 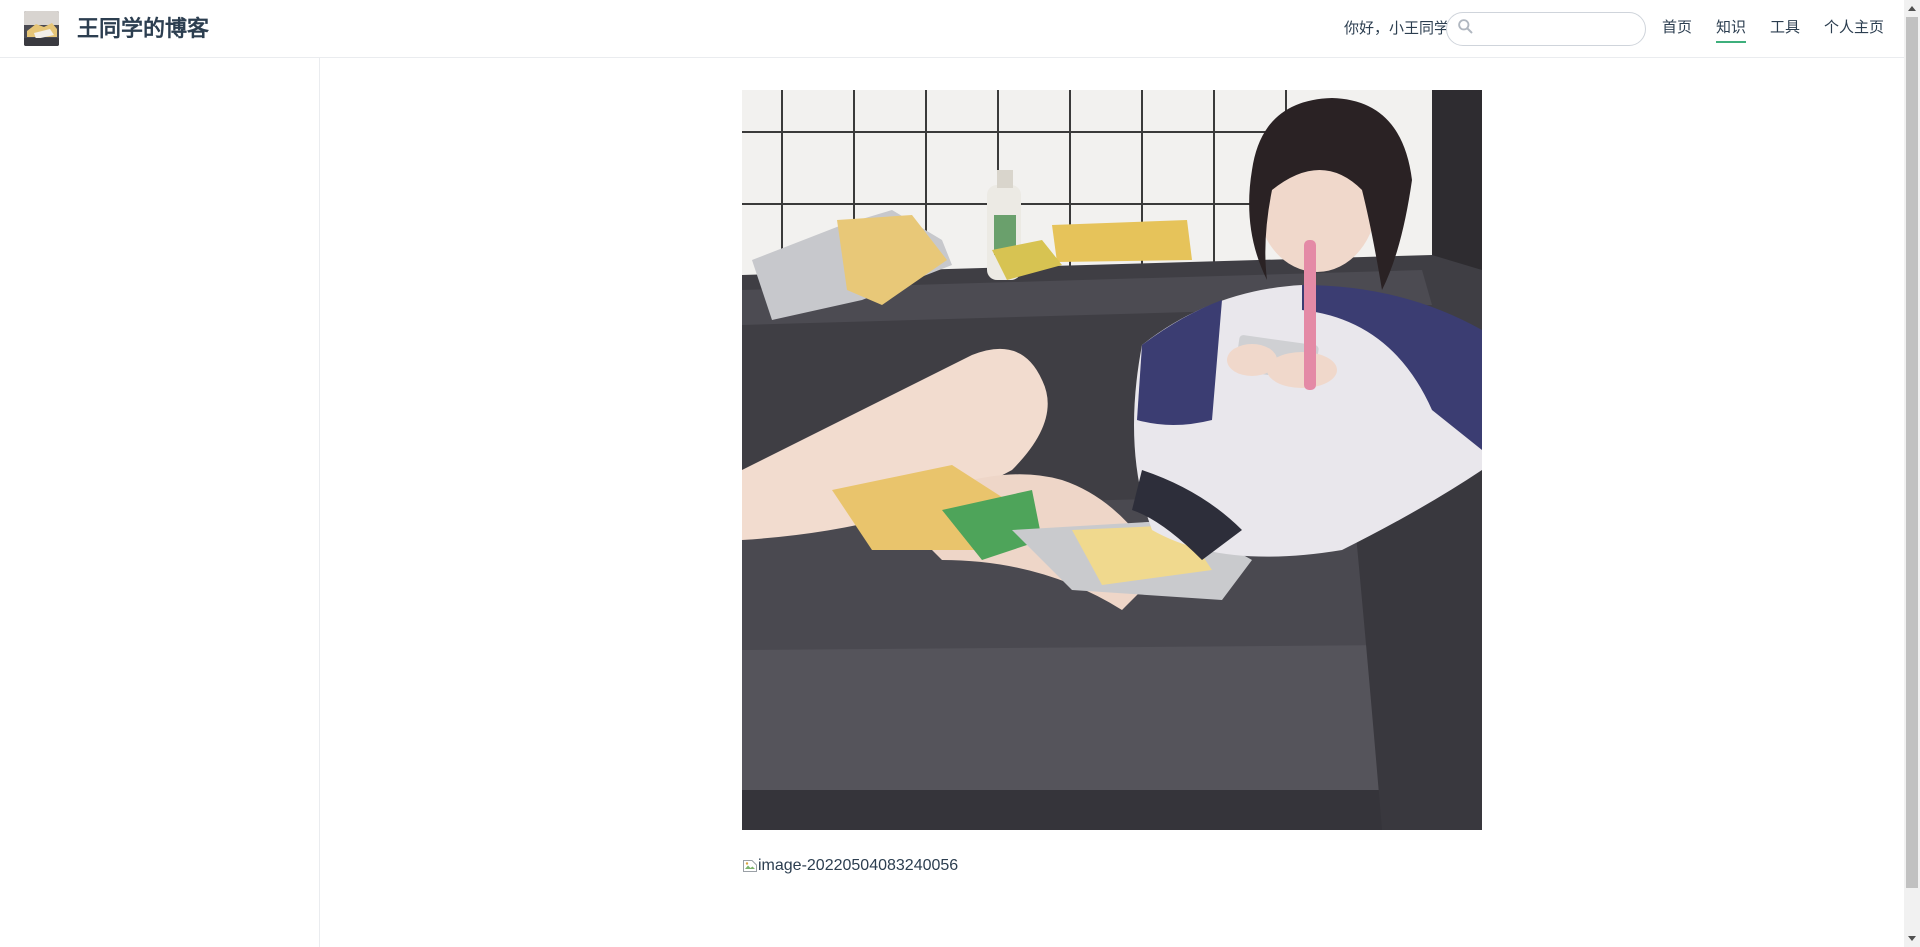 What do you see at coordinates (1560, 29) in the screenshot?
I see `search-input` at bounding box center [1560, 29].